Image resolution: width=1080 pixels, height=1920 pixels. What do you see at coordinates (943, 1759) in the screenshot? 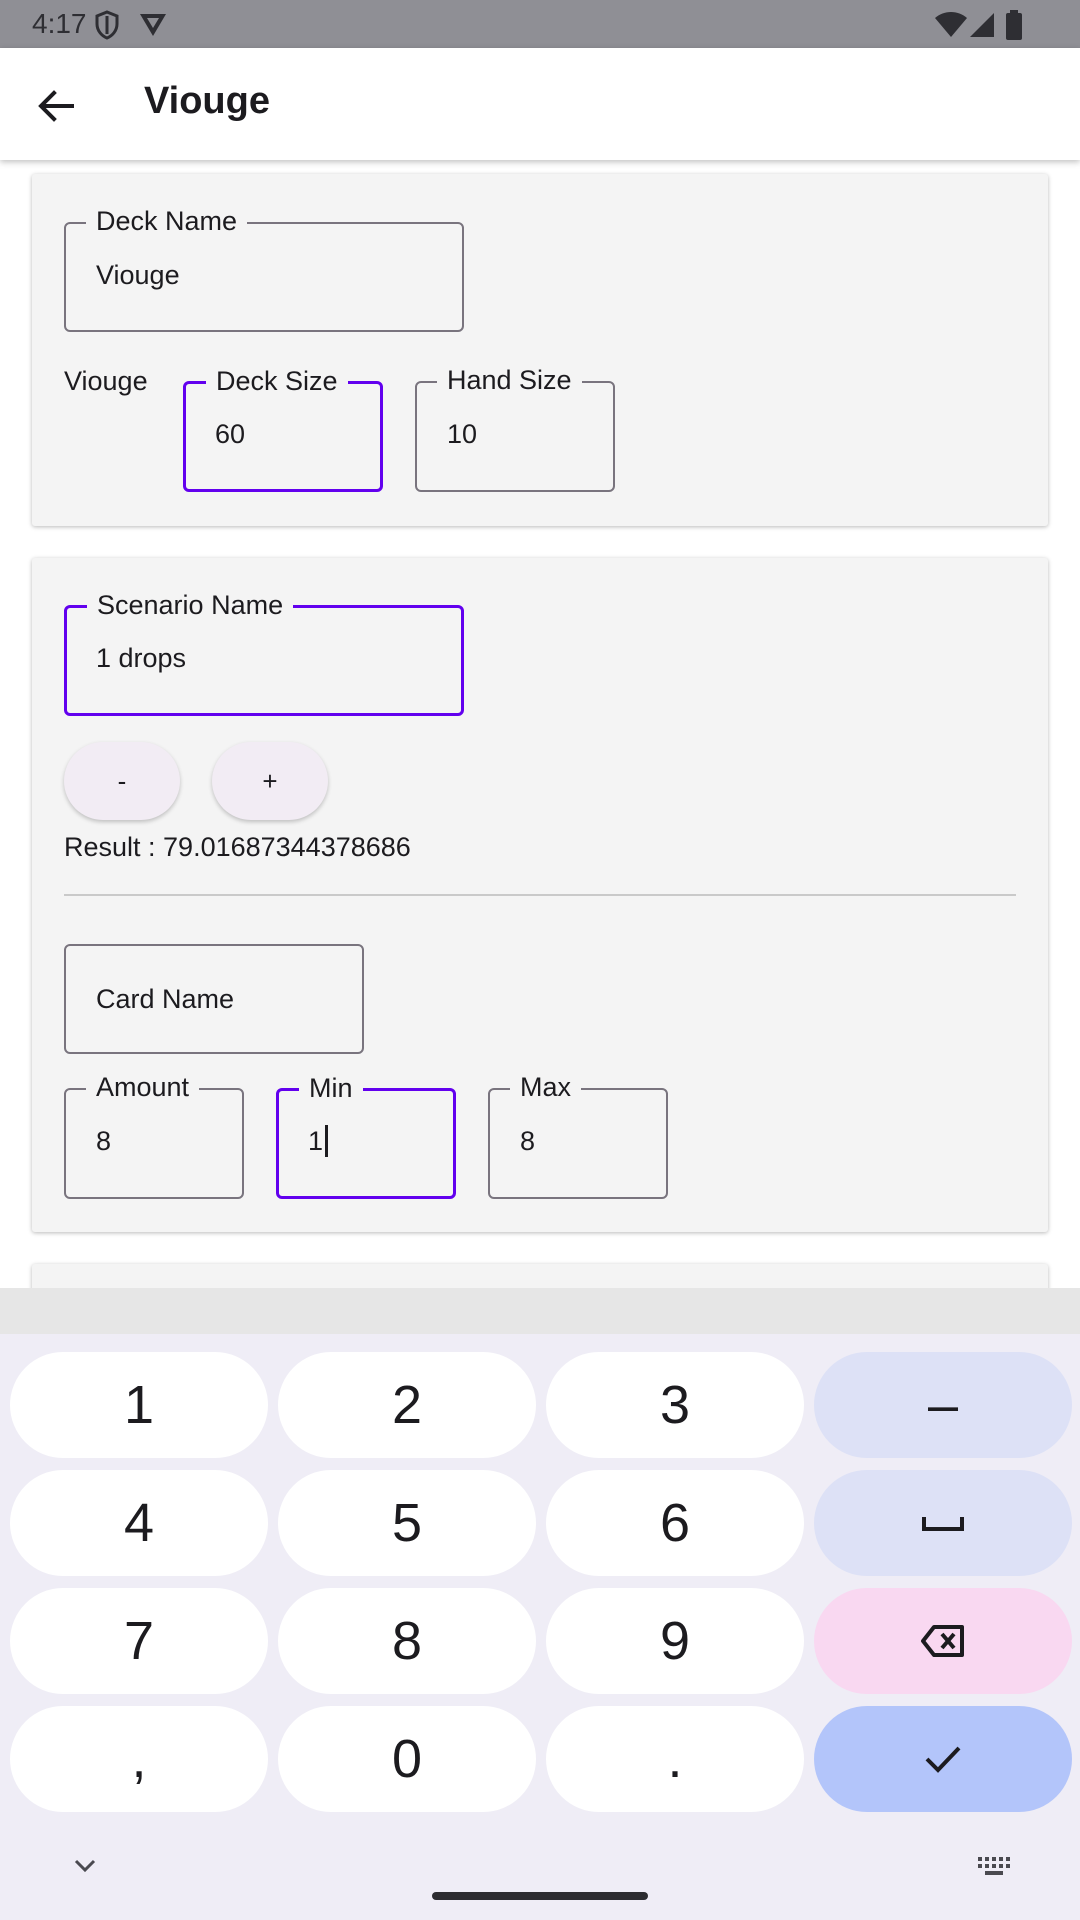
I see `key-done` at bounding box center [943, 1759].